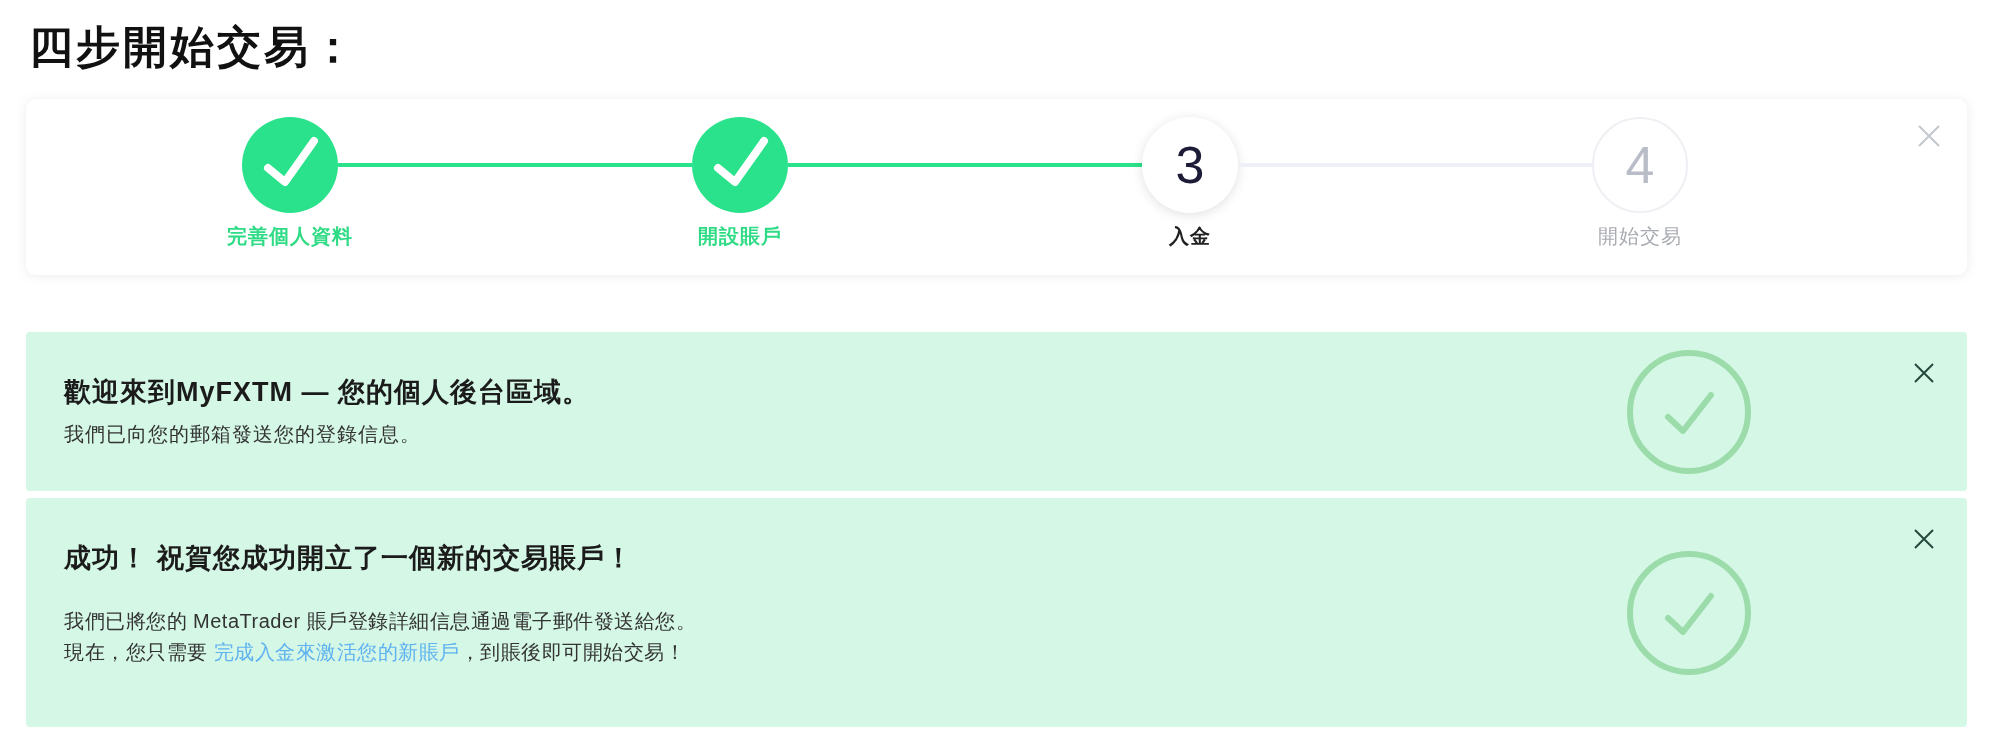 Image resolution: width=2000 pixels, height=751 pixels. What do you see at coordinates (380, 637) in the screenshot?
I see `alert-message: 我們已將您的 MetaTrader 賬戶登錄詳細信息通過電子郵件發送給您。 現在，您只需要 完成入金來激活您的新賬戶，到賬後即可開始交易！` at bounding box center [380, 637].